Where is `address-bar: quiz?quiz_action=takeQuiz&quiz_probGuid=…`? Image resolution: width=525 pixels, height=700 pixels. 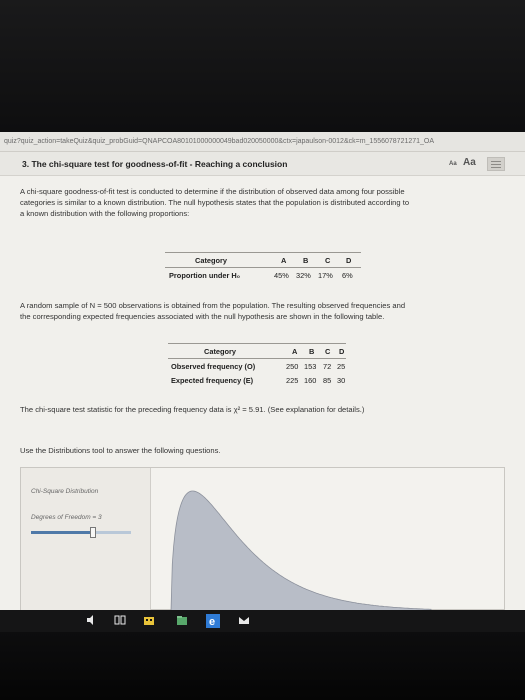 address-bar: quiz?quiz_action=takeQuiz&quiz_probGuid=… is located at coordinates (262, 142).